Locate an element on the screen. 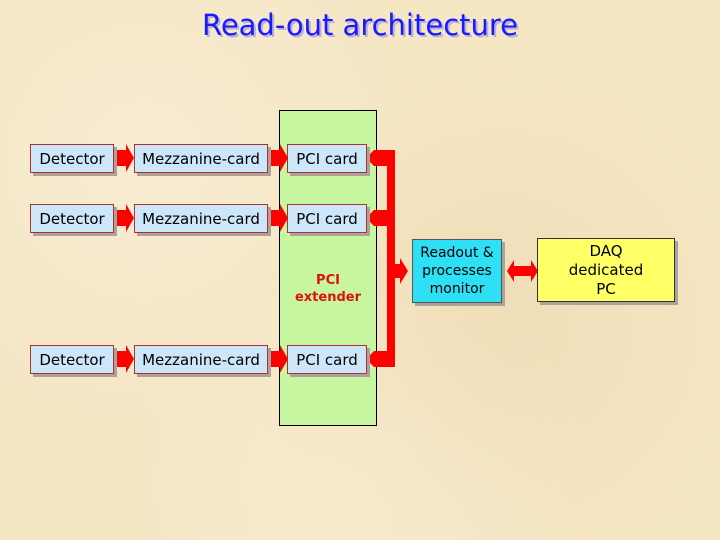 This screenshot has height=540, width=720. bus-vertical is located at coordinates (391, 258).